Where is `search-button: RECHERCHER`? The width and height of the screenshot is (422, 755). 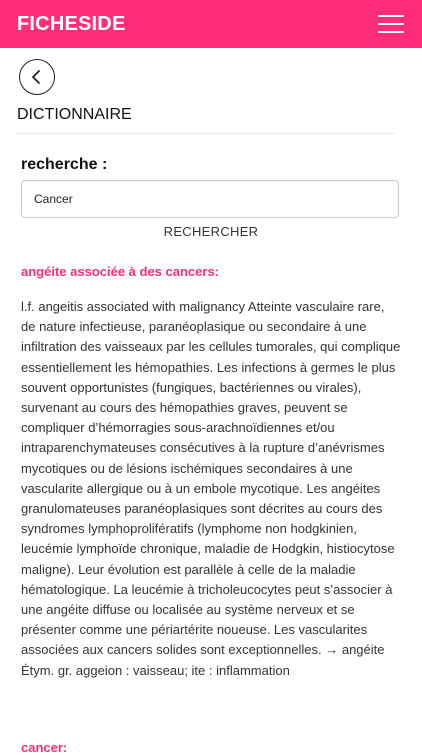 search-button: RECHERCHER is located at coordinates (211, 231).